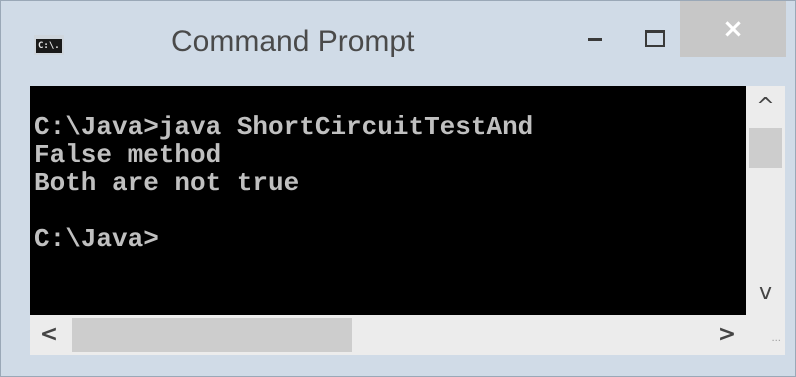  I want to click on console-line: False method, so click(128, 155).